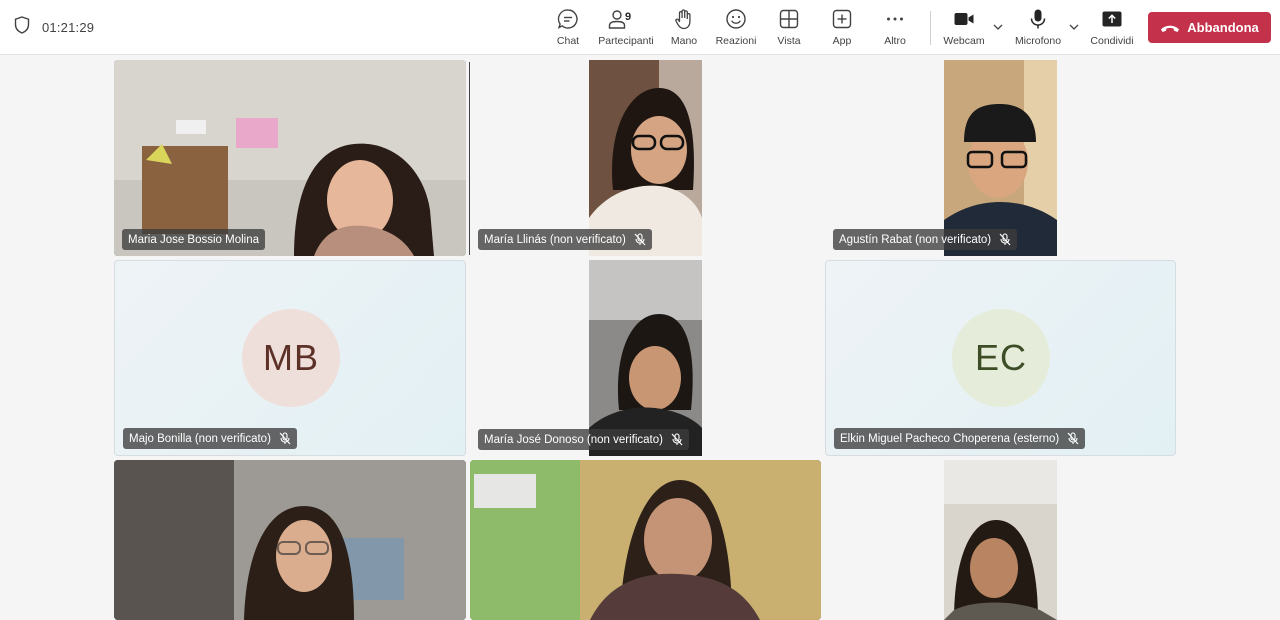 This screenshot has width=1280, height=620. I want to click on mic-button: Microfono, so click(1038, 29).